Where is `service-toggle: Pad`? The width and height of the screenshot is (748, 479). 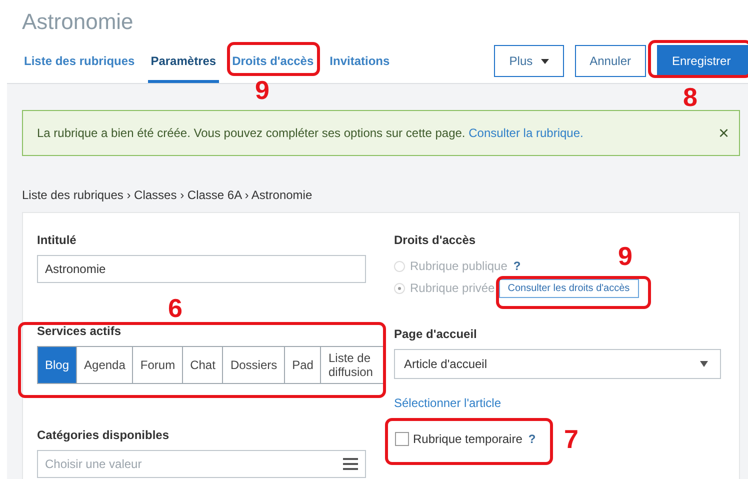
service-toggle: Pad is located at coordinates (302, 365).